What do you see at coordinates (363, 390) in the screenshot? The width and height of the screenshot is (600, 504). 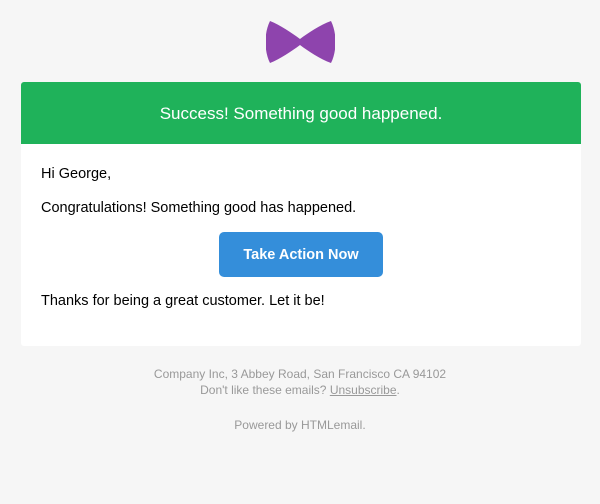 I see `unsubscribe-link: Unsubscribe` at bounding box center [363, 390].